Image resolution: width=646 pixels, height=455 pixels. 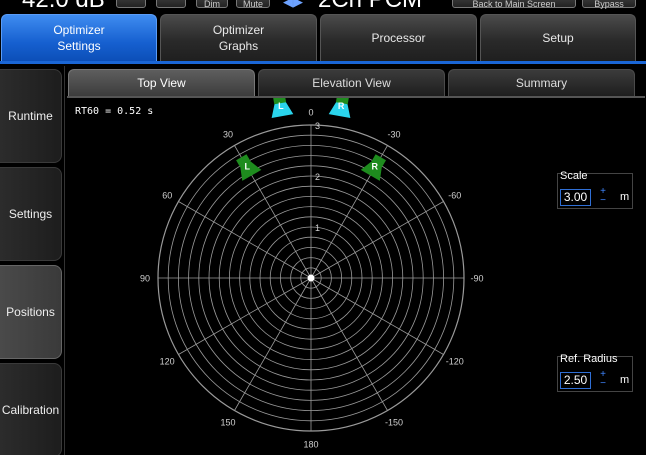 What do you see at coordinates (238, 46) in the screenshot?
I see `tab-label-line2: Graphs` at bounding box center [238, 46].